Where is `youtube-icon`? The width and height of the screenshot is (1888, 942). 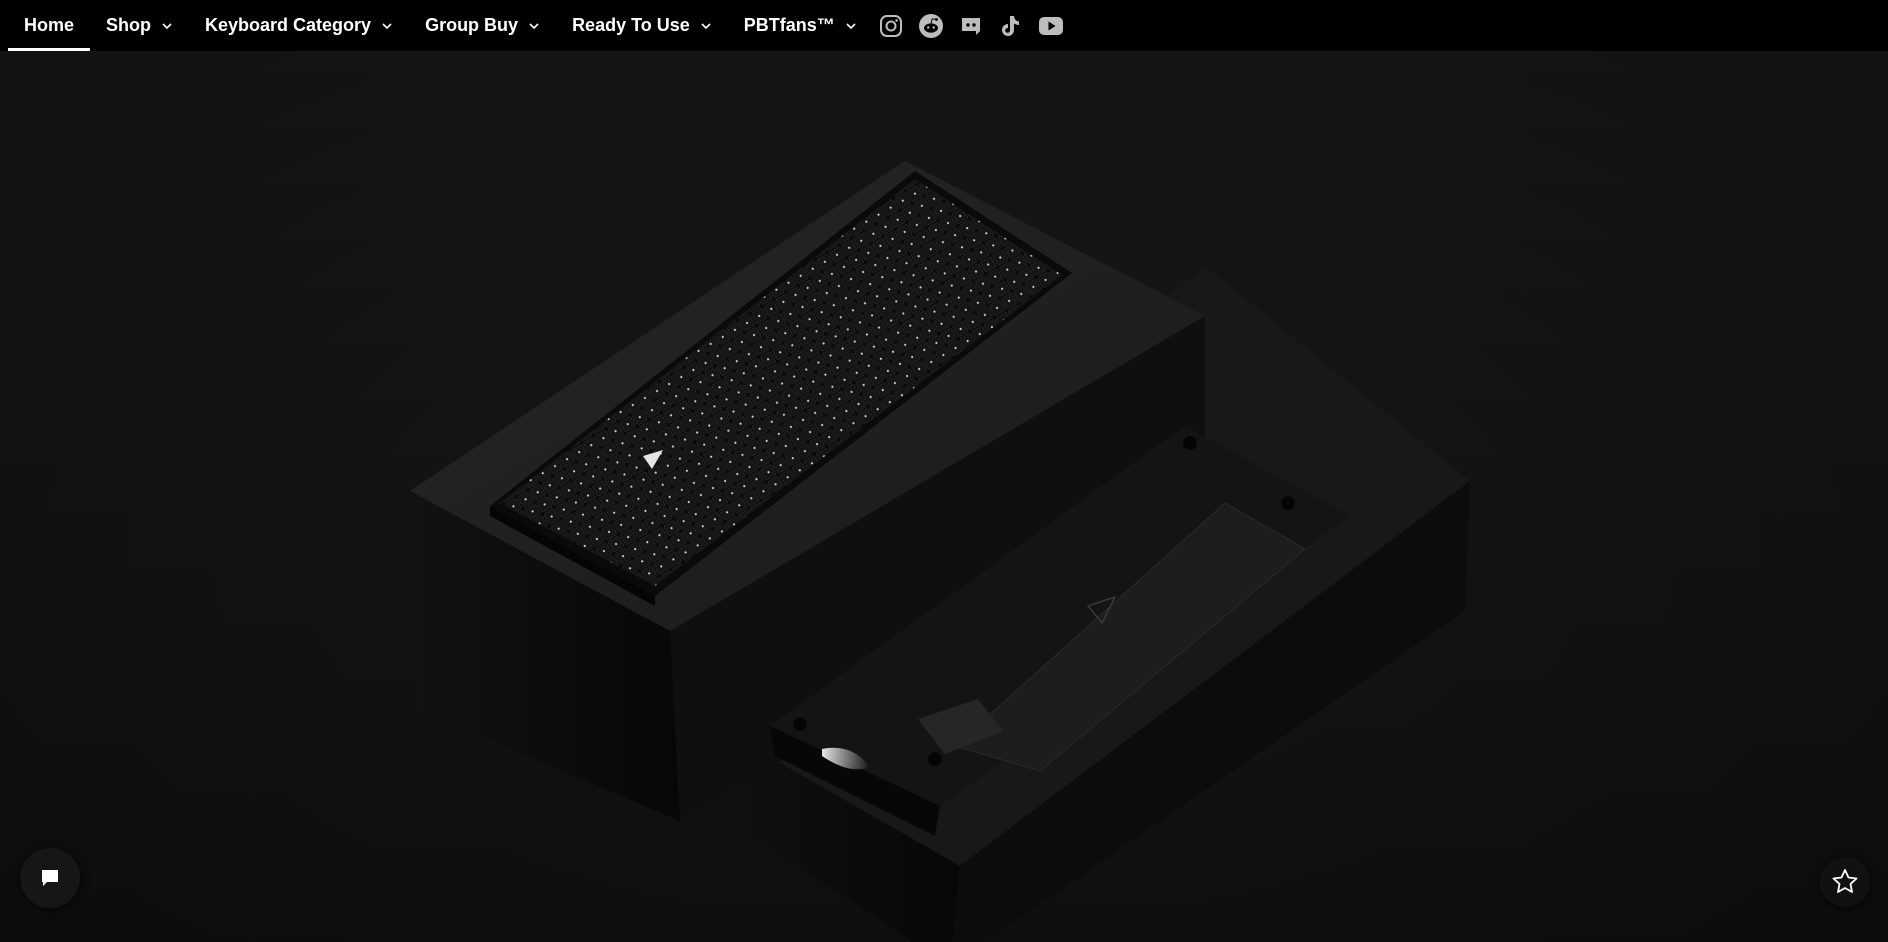
youtube-icon is located at coordinates (1051, 26).